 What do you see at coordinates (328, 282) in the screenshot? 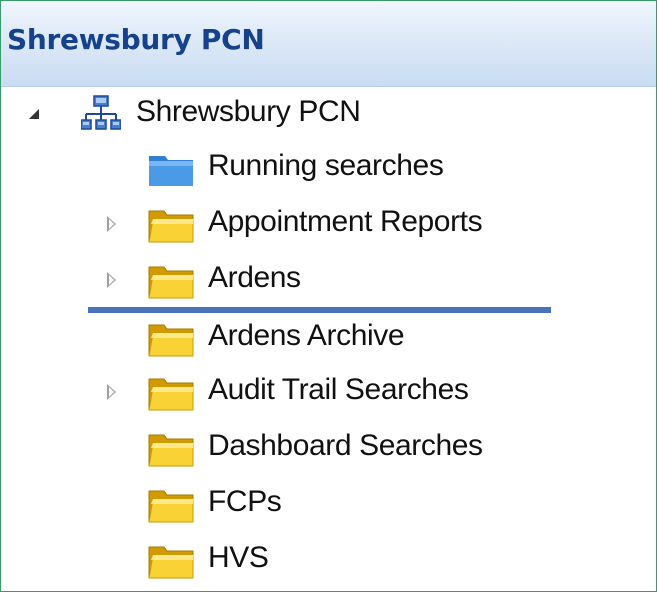
I see `tree-item-ardens: Ardens` at bounding box center [328, 282].